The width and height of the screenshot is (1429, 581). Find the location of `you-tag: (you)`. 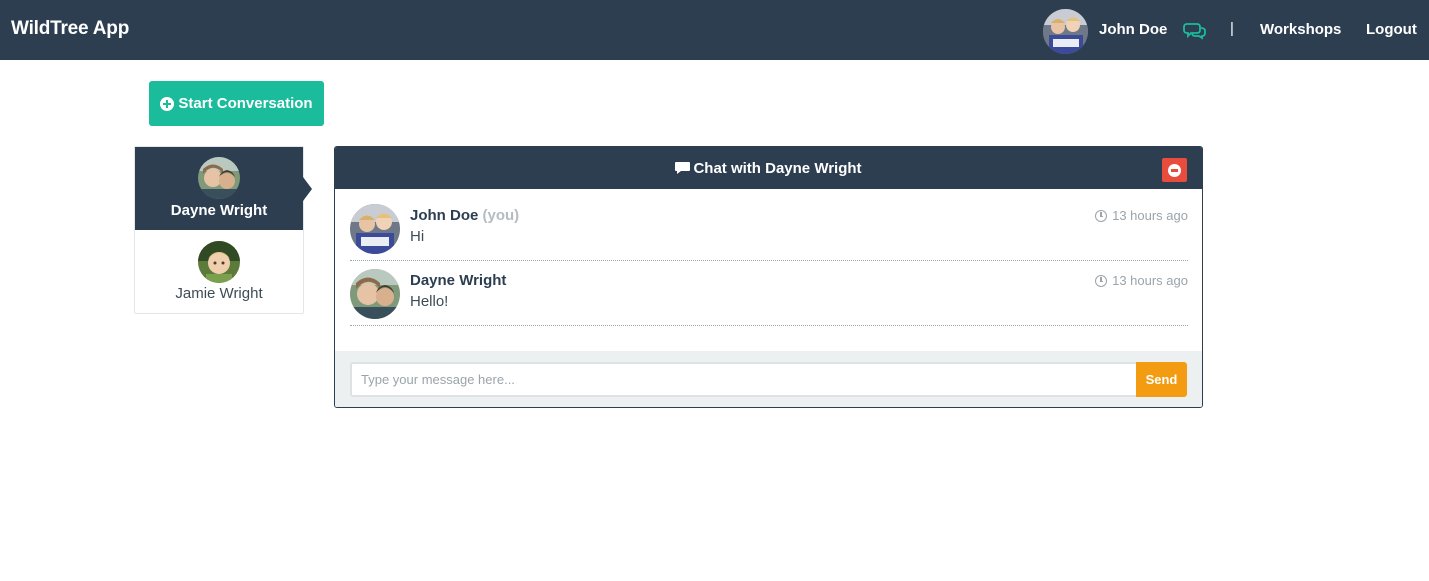

you-tag: (you) is located at coordinates (501, 215).